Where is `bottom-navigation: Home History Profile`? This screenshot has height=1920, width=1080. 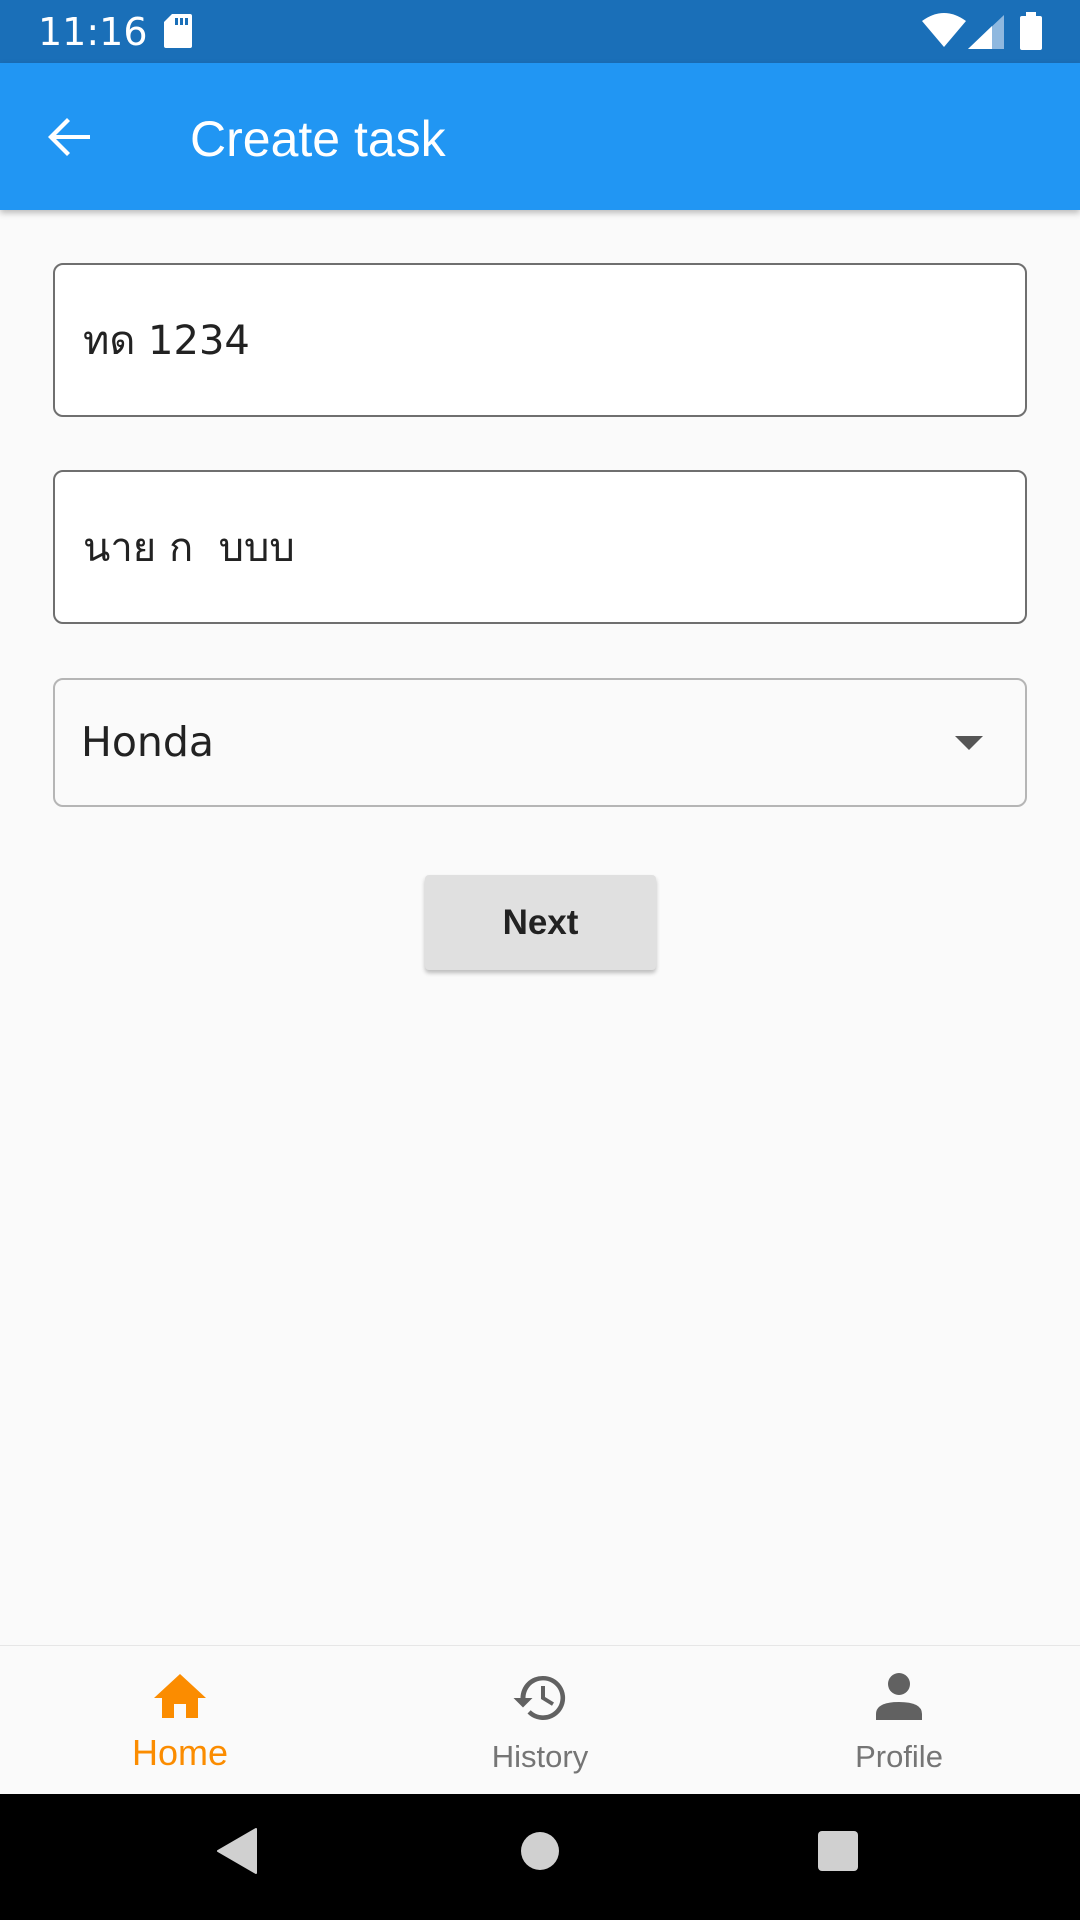 bottom-navigation: Home History Profile is located at coordinates (540, 1719).